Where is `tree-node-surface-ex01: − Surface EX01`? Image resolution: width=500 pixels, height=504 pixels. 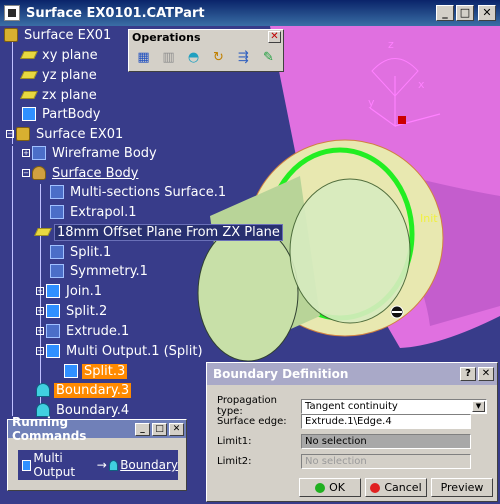 tree-node-surface-ex01: − Surface EX01 is located at coordinates (65, 134).